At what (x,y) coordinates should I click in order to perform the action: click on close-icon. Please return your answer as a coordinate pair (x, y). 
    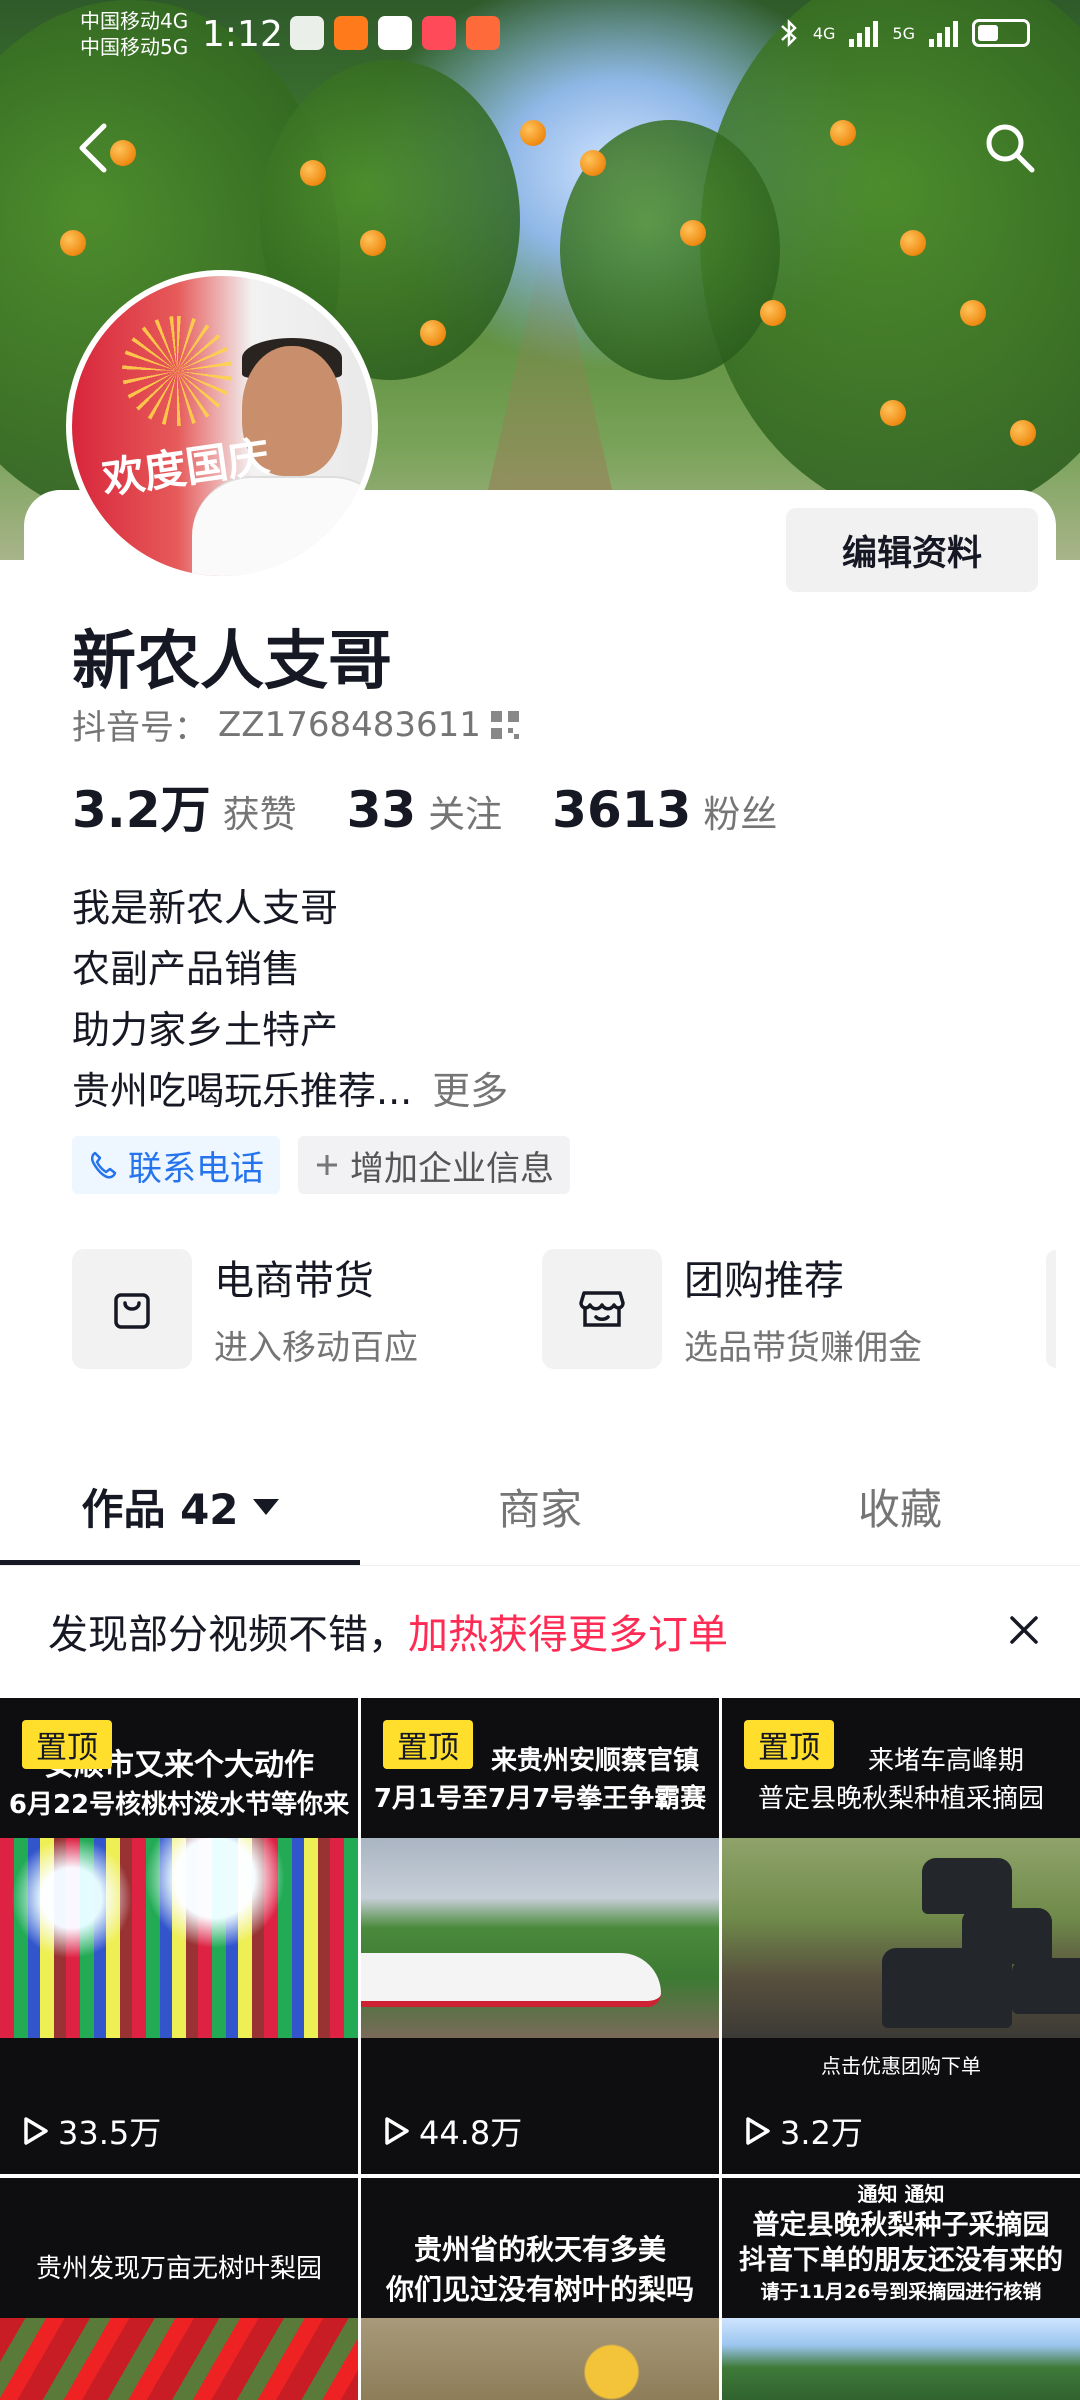
    Looking at the image, I should click on (1024, 1630).